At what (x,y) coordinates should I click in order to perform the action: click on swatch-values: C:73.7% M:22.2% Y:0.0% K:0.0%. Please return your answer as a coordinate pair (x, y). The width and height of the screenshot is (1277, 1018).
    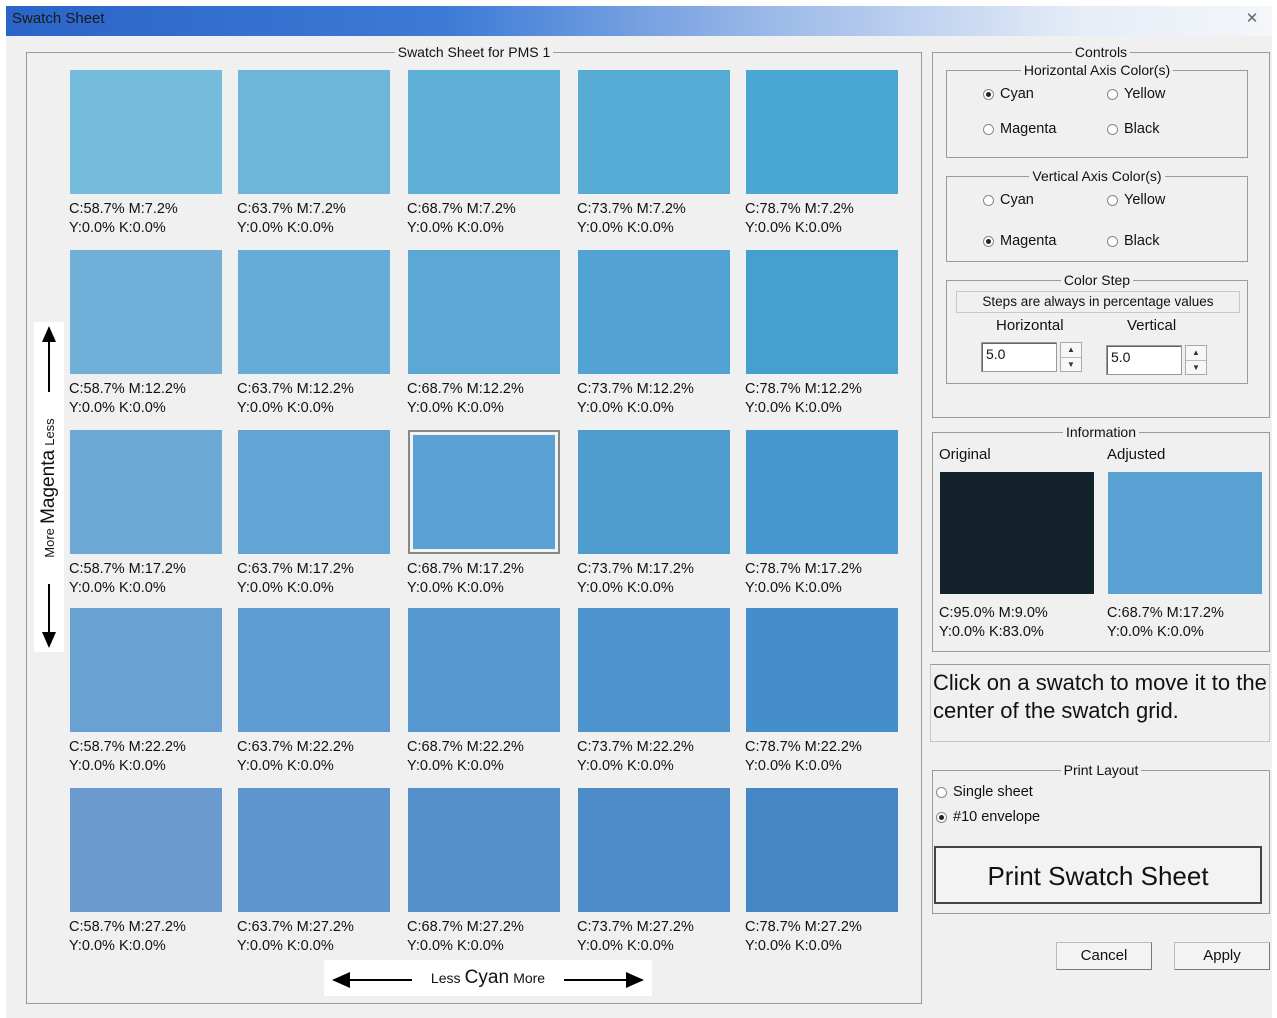
    Looking at the image, I should click on (635, 757).